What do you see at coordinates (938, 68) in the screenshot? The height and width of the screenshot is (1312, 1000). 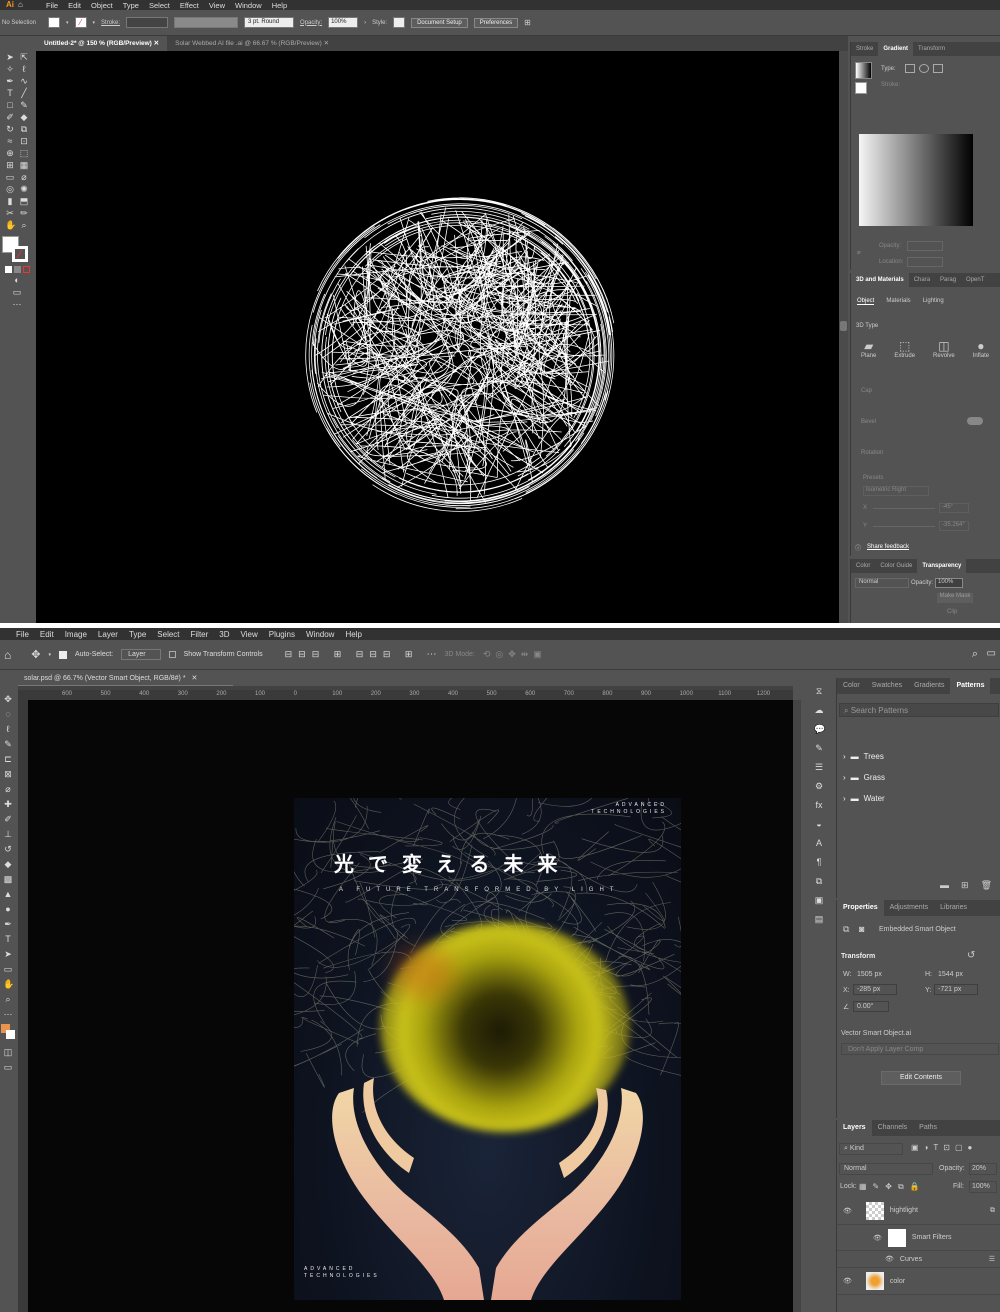 I see `freeform-gradient-icon` at bounding box center [938, 68].